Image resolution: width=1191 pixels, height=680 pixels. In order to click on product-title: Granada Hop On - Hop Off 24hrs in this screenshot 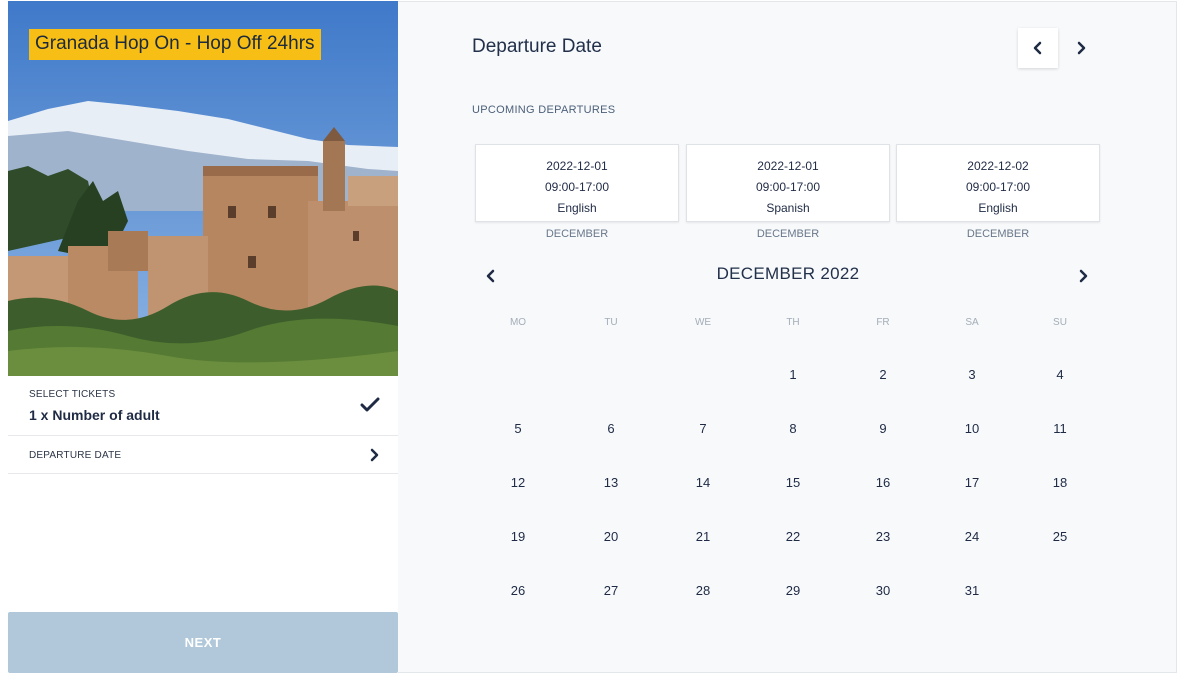, I will do `click(175, 44)`.